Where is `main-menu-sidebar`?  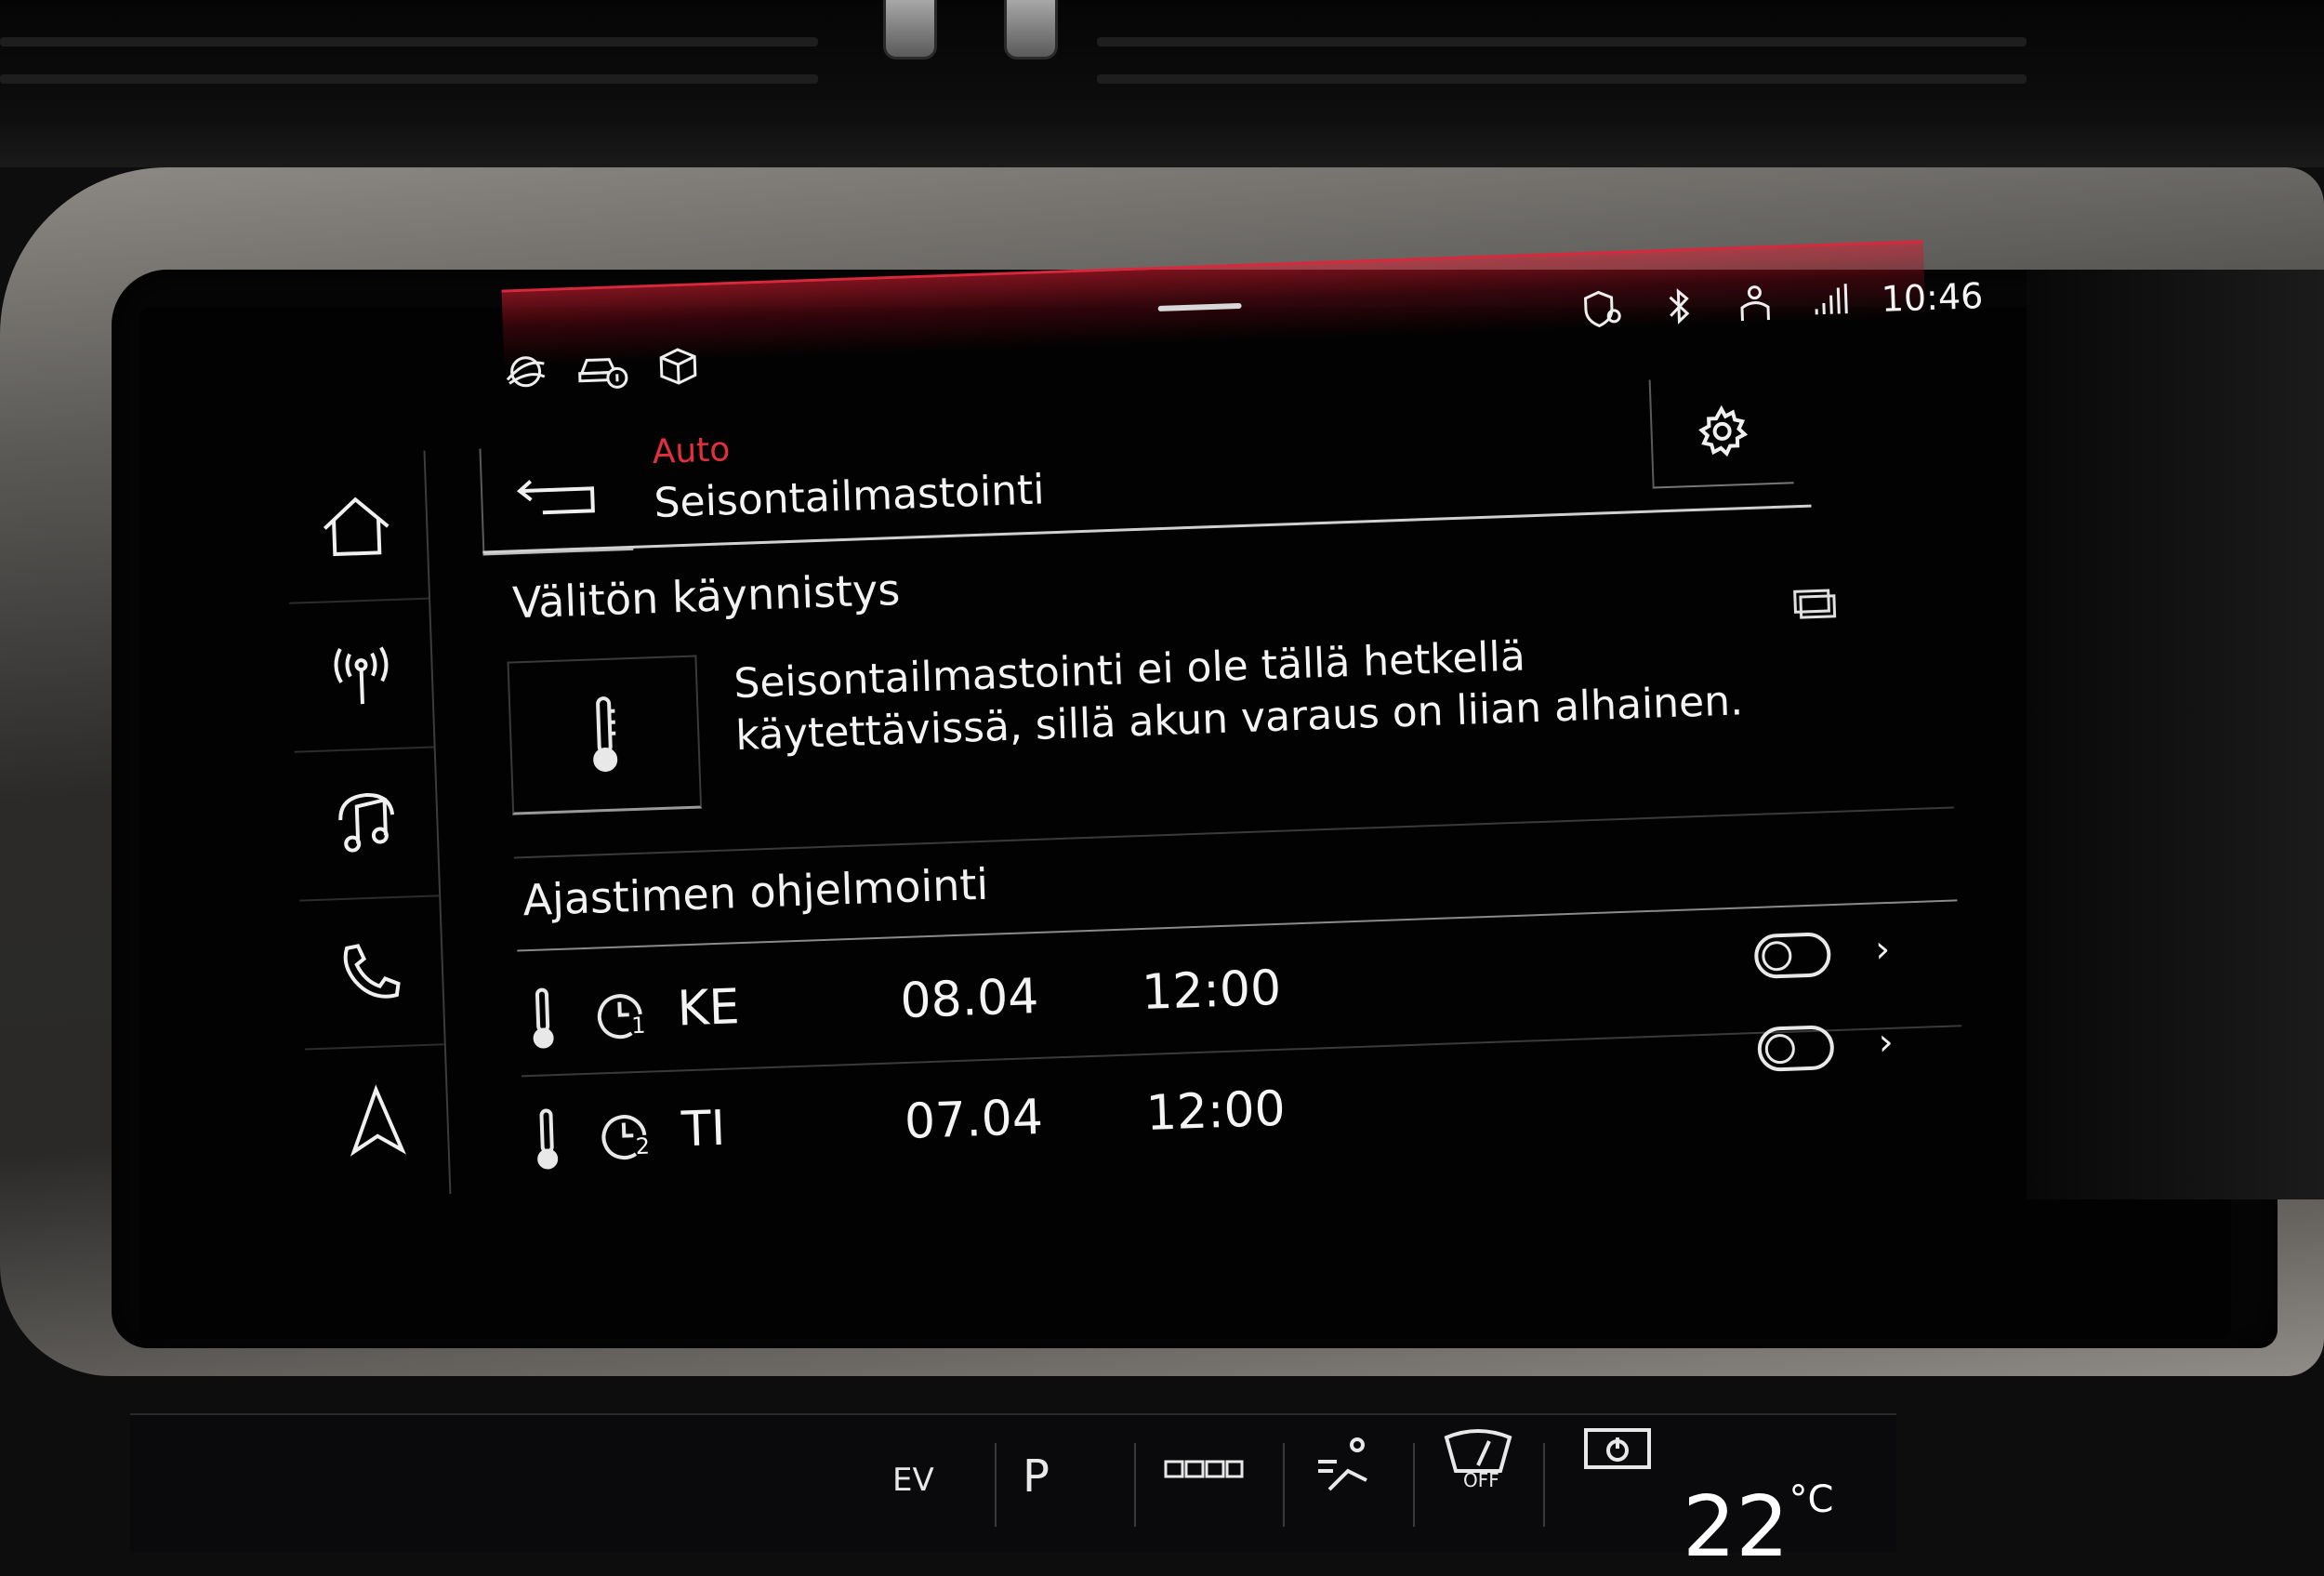 main-menu-sidebar is located at coordinates (368, 825).